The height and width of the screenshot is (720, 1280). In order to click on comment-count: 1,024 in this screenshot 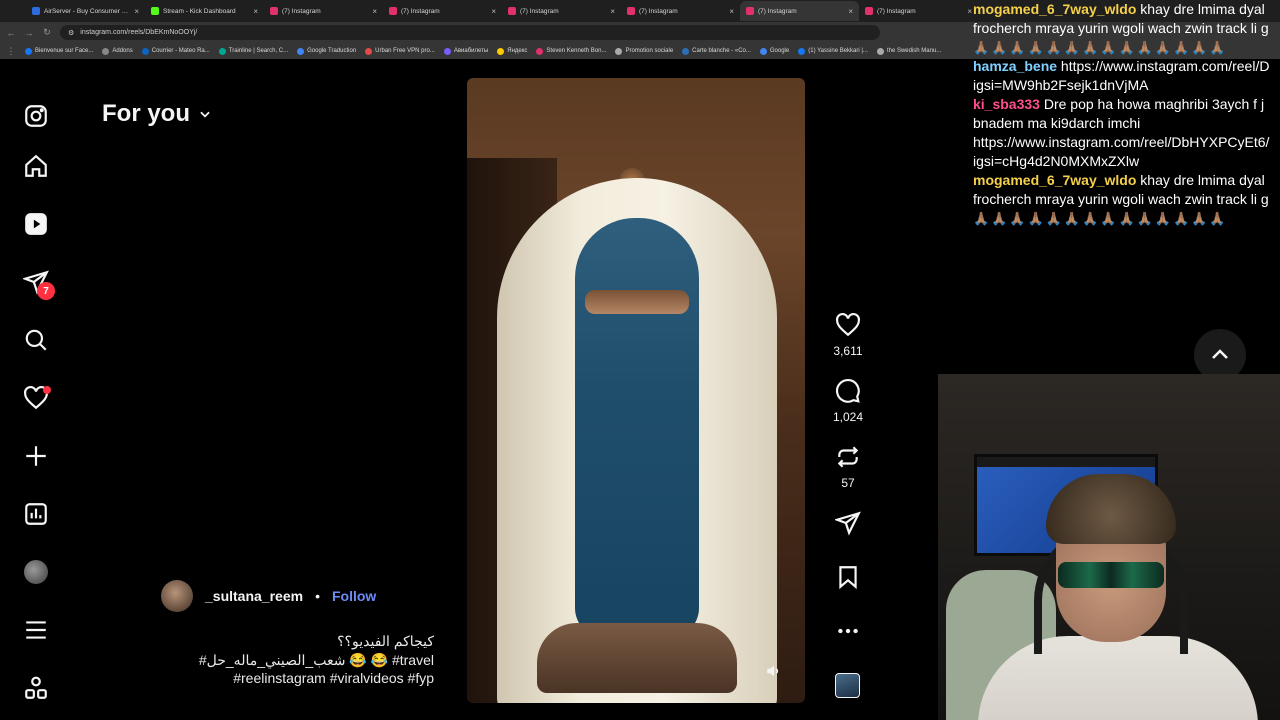, I will do `click(848, 417)`.